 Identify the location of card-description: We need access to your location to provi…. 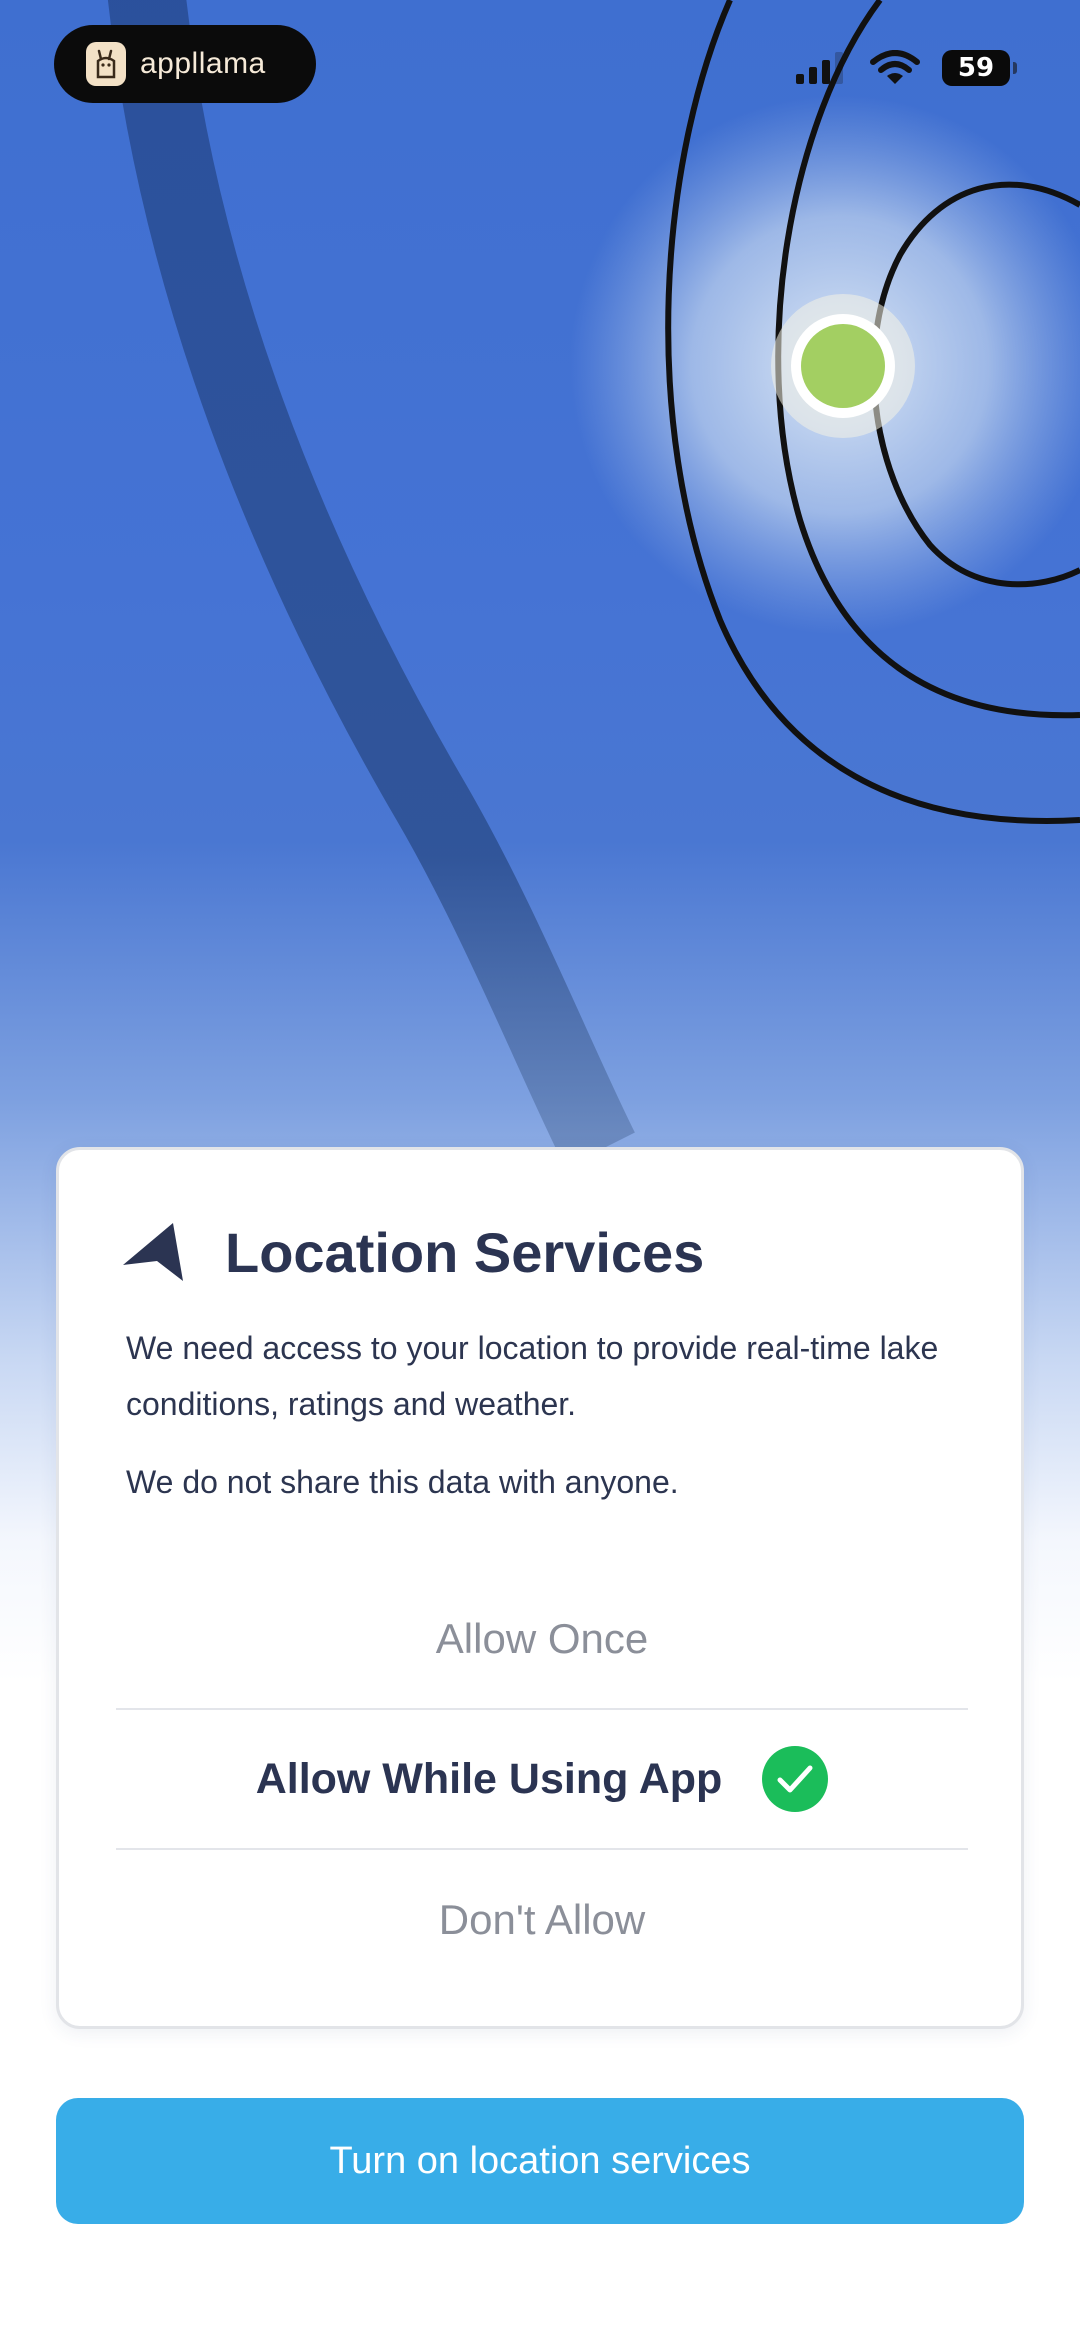
(556, 1415).